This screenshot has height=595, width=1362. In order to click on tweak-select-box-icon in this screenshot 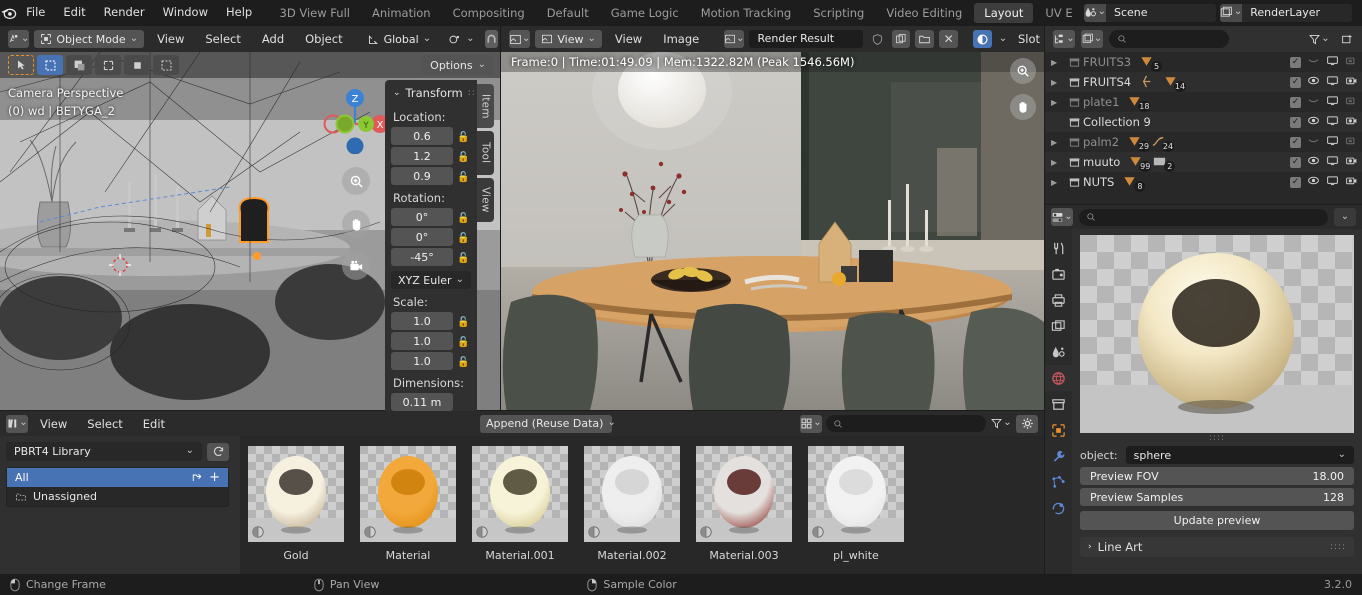, I will do `click(50, 65)`.